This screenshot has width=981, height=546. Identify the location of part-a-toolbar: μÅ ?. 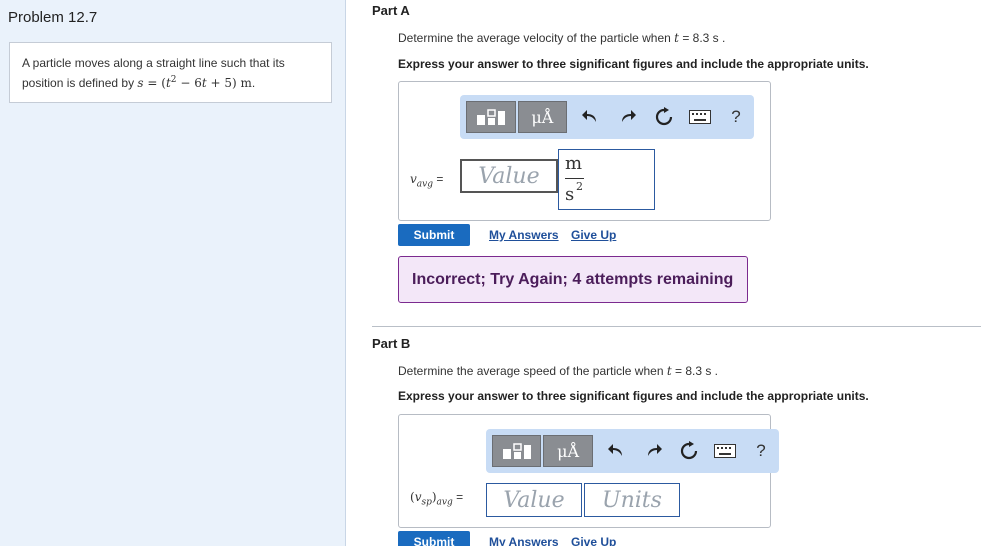
(607, 117).